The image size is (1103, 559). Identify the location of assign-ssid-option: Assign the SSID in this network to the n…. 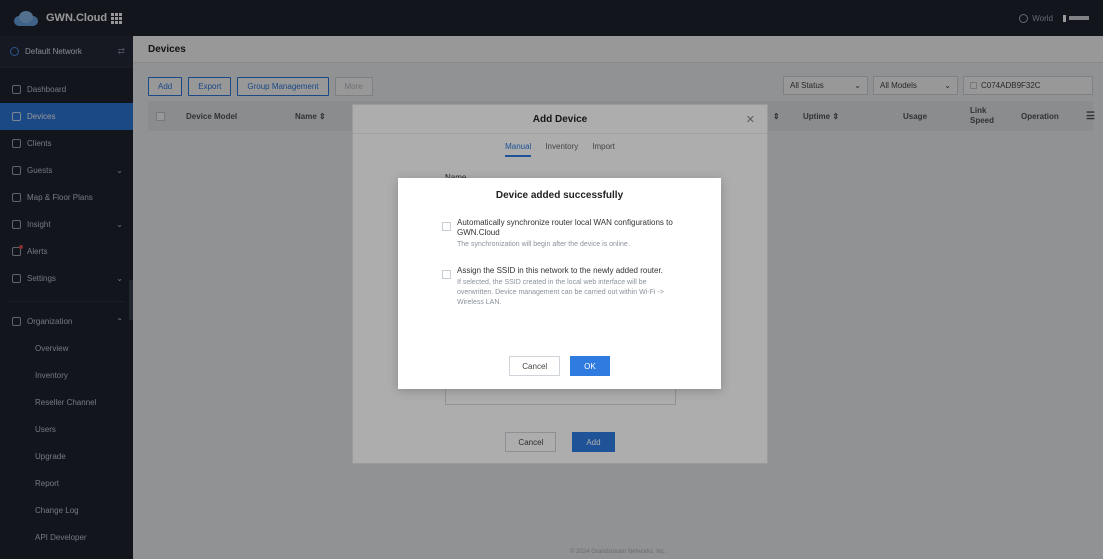
(562, 287).